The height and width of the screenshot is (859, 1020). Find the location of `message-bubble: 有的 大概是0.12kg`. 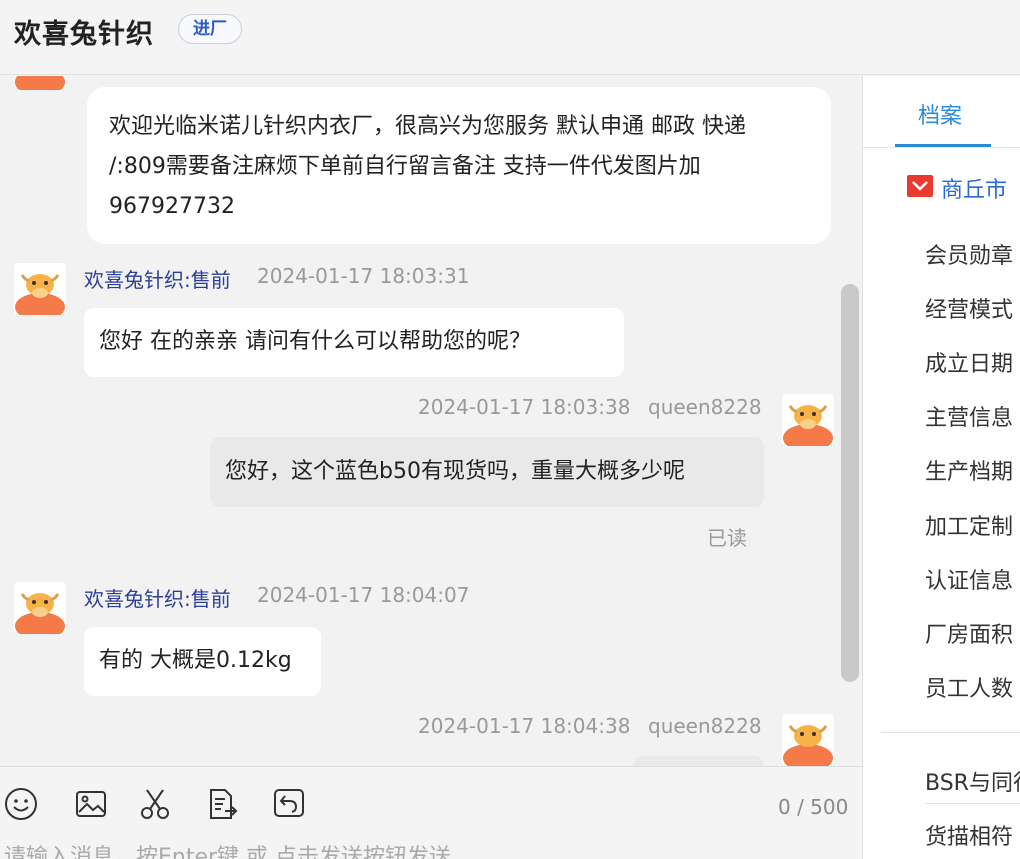

message-bubble: 有的 大概是0.12kg is located at coordinates (202, 661).